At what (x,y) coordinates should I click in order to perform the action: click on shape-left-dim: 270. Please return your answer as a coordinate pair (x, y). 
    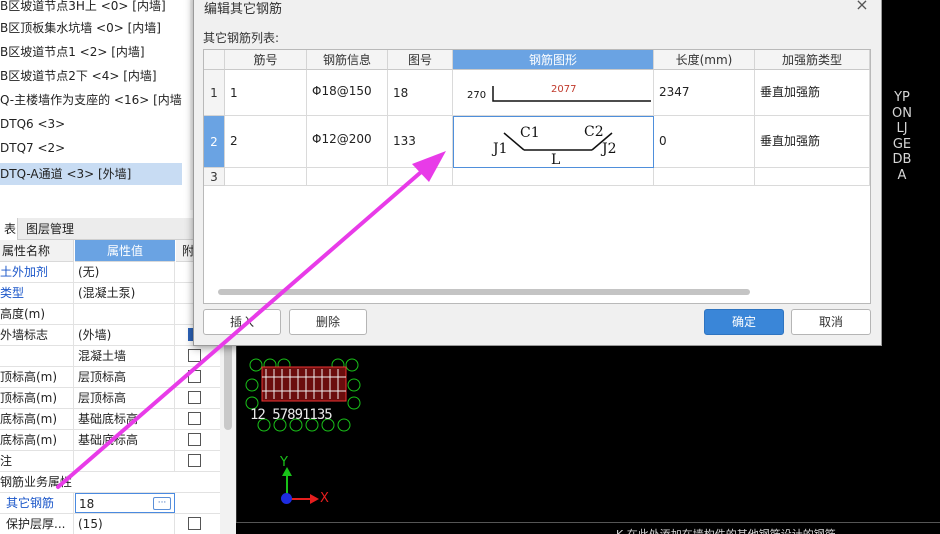
    Looking at the image, I should click on (476, 95).